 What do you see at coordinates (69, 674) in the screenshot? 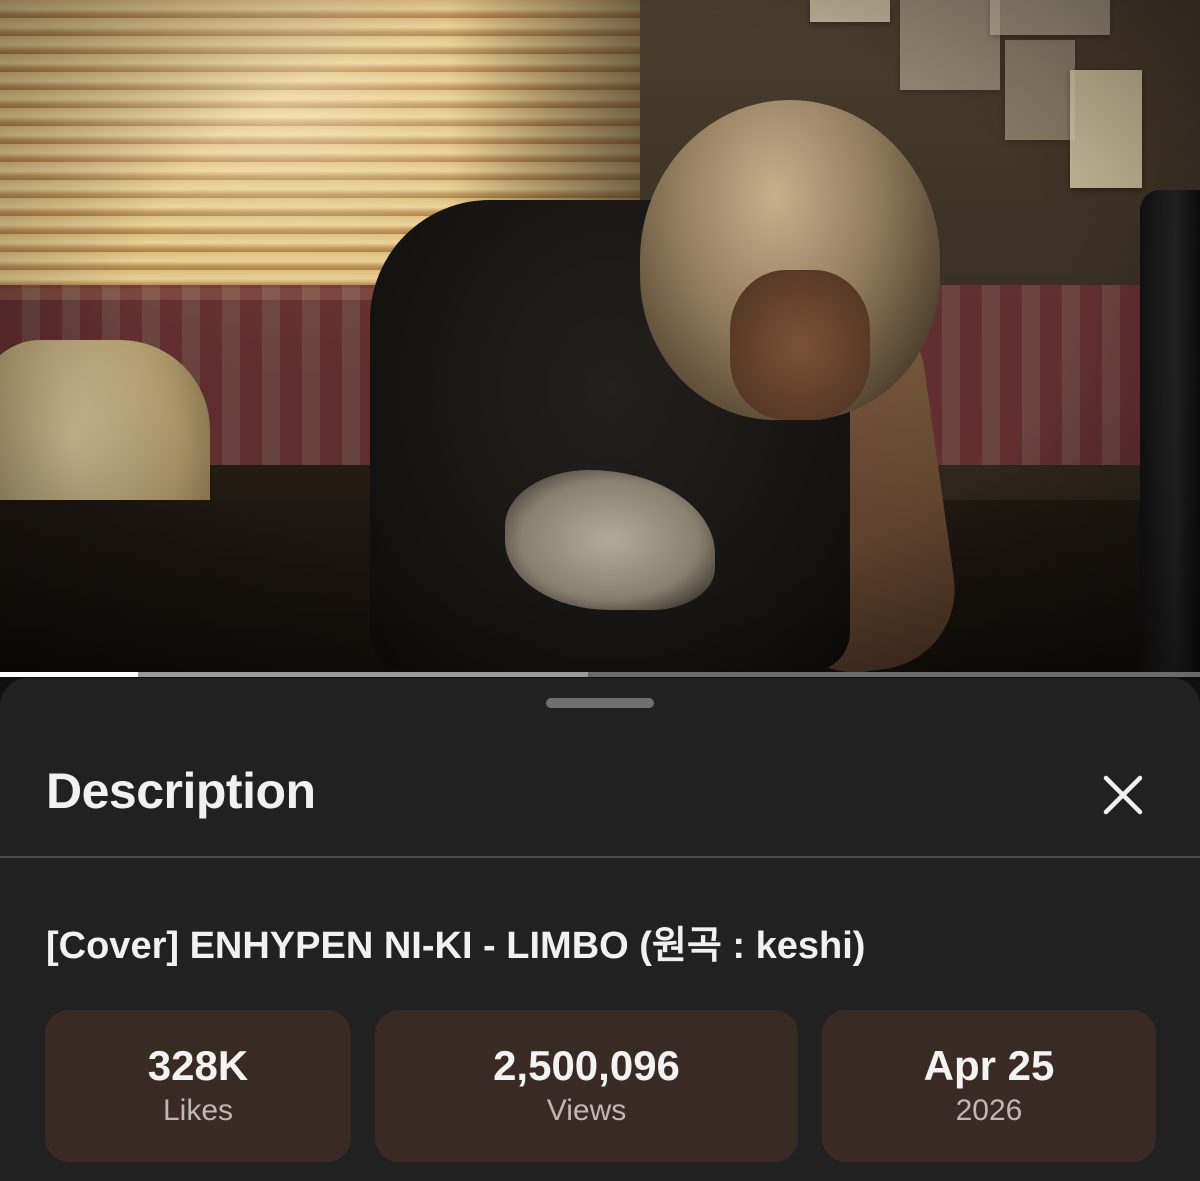
I see `progress-played` at bounding box center [69, 674].